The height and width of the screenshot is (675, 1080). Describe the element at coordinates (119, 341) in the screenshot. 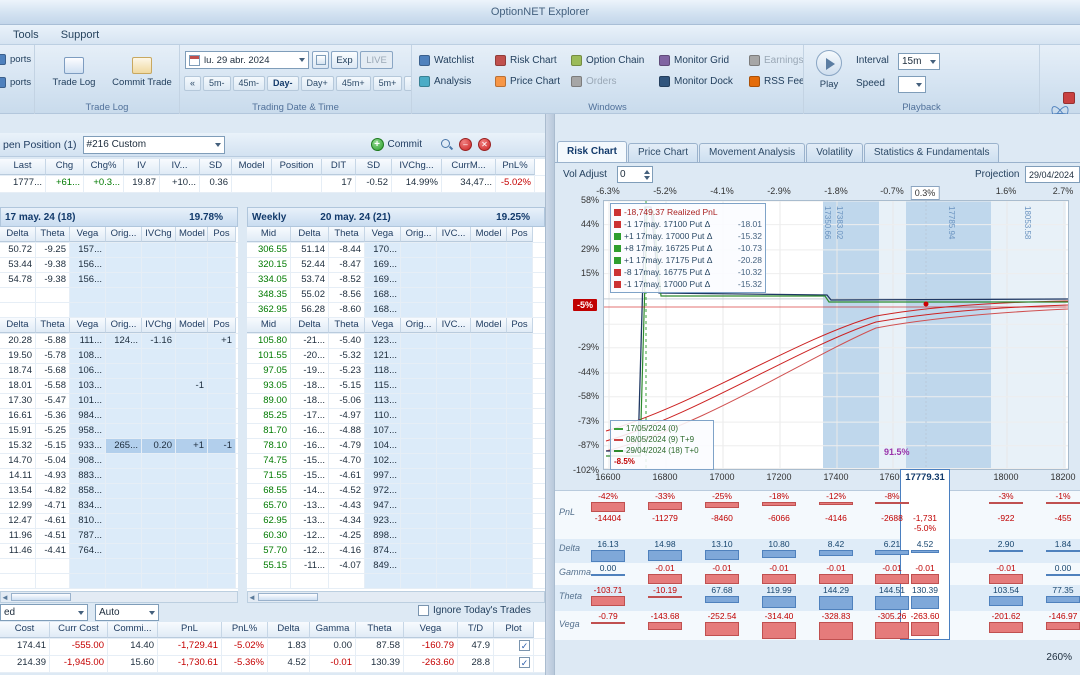

I see `table-row: 20.28 -5.88 111... 124... -1.16 +1` at that location.